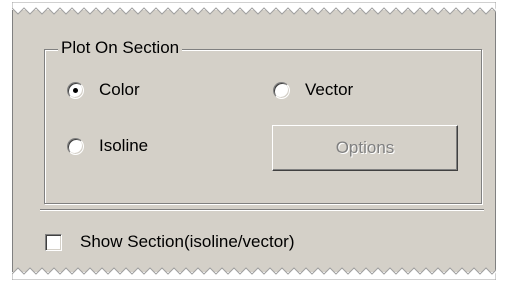  Describe the element at coordinates (120, 48) in the screenshot. I see `groupbox-title: Plot On Section` at that location.